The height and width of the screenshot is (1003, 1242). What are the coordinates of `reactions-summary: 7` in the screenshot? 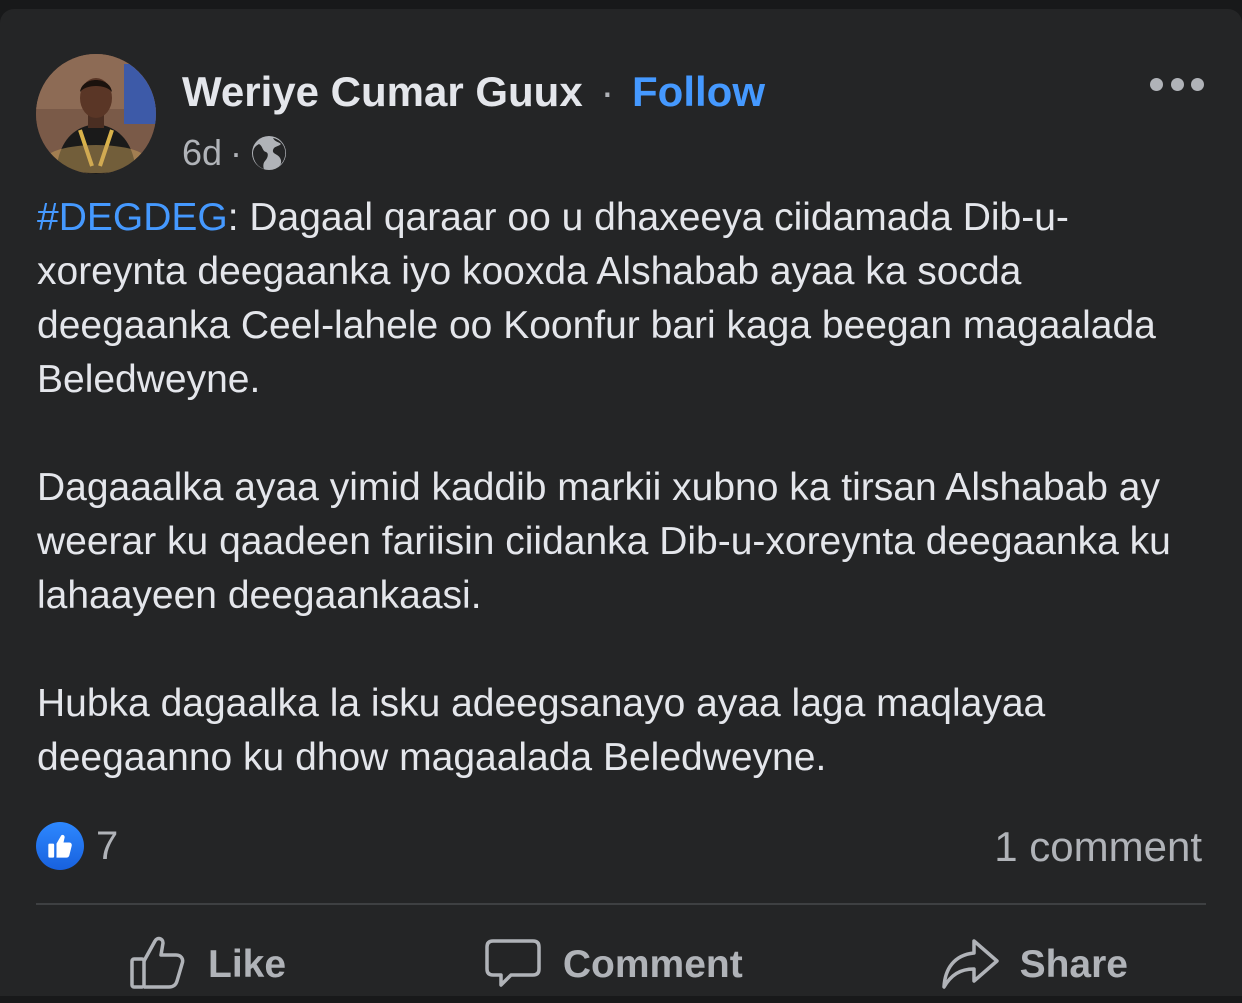 It's located at (77, 846).